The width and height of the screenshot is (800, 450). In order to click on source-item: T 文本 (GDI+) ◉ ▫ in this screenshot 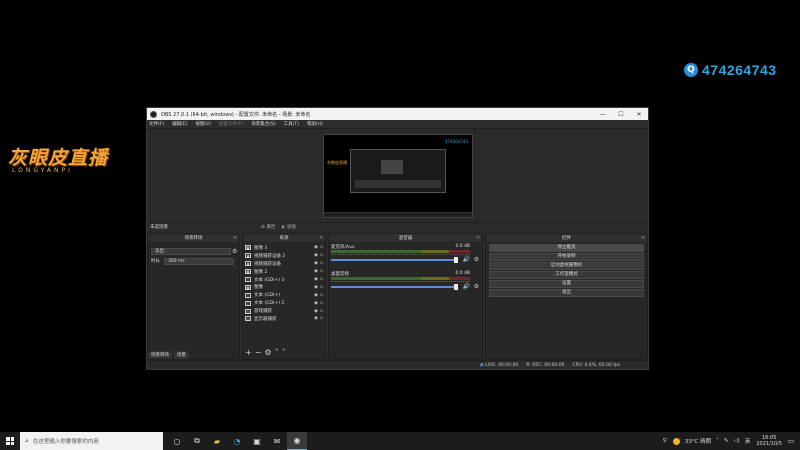, I will do `click(284, 295)`.